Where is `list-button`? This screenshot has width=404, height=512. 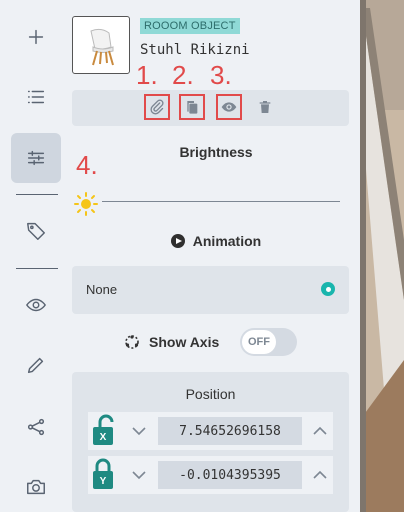
list-button is located at coordinates (36, 97).